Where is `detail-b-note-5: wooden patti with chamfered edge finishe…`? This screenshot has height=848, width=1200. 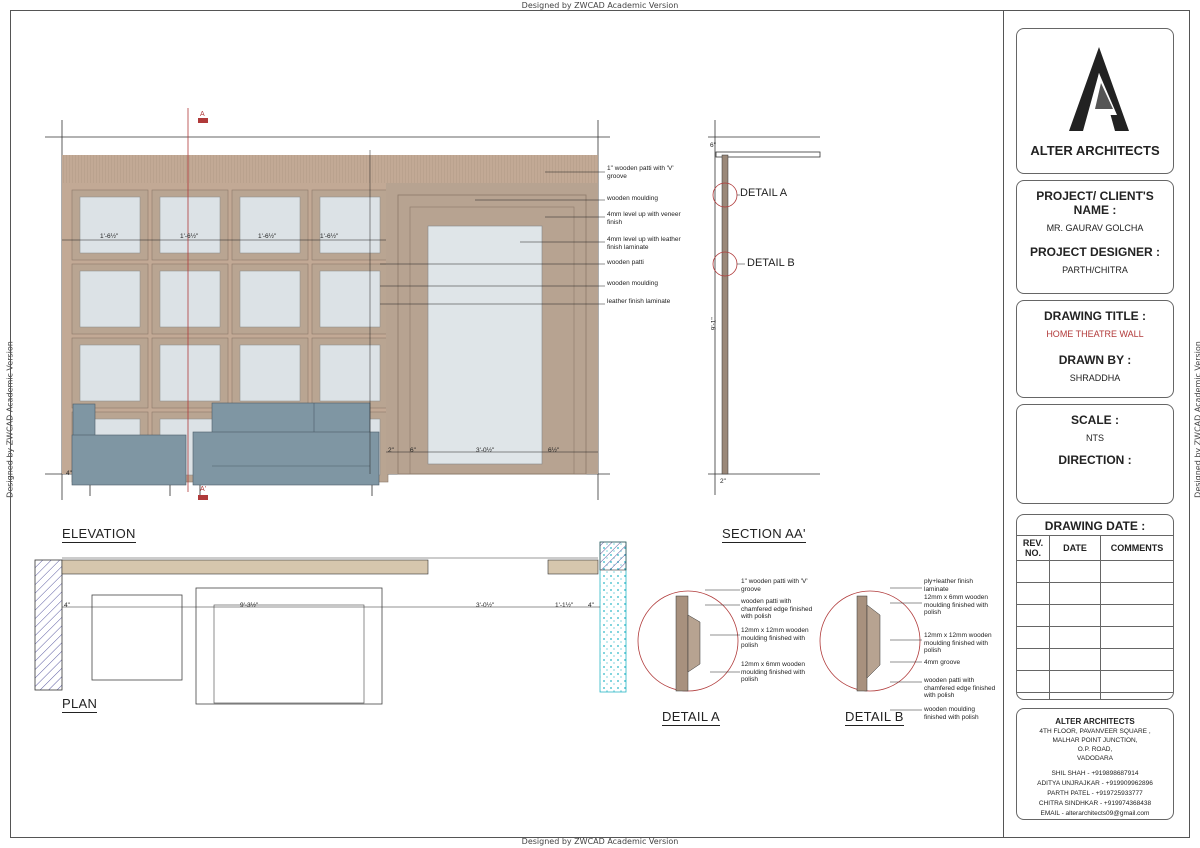 detail-b-note-5: wooden patti with chamfered edge finishe… is located at coordinates (960, 688).